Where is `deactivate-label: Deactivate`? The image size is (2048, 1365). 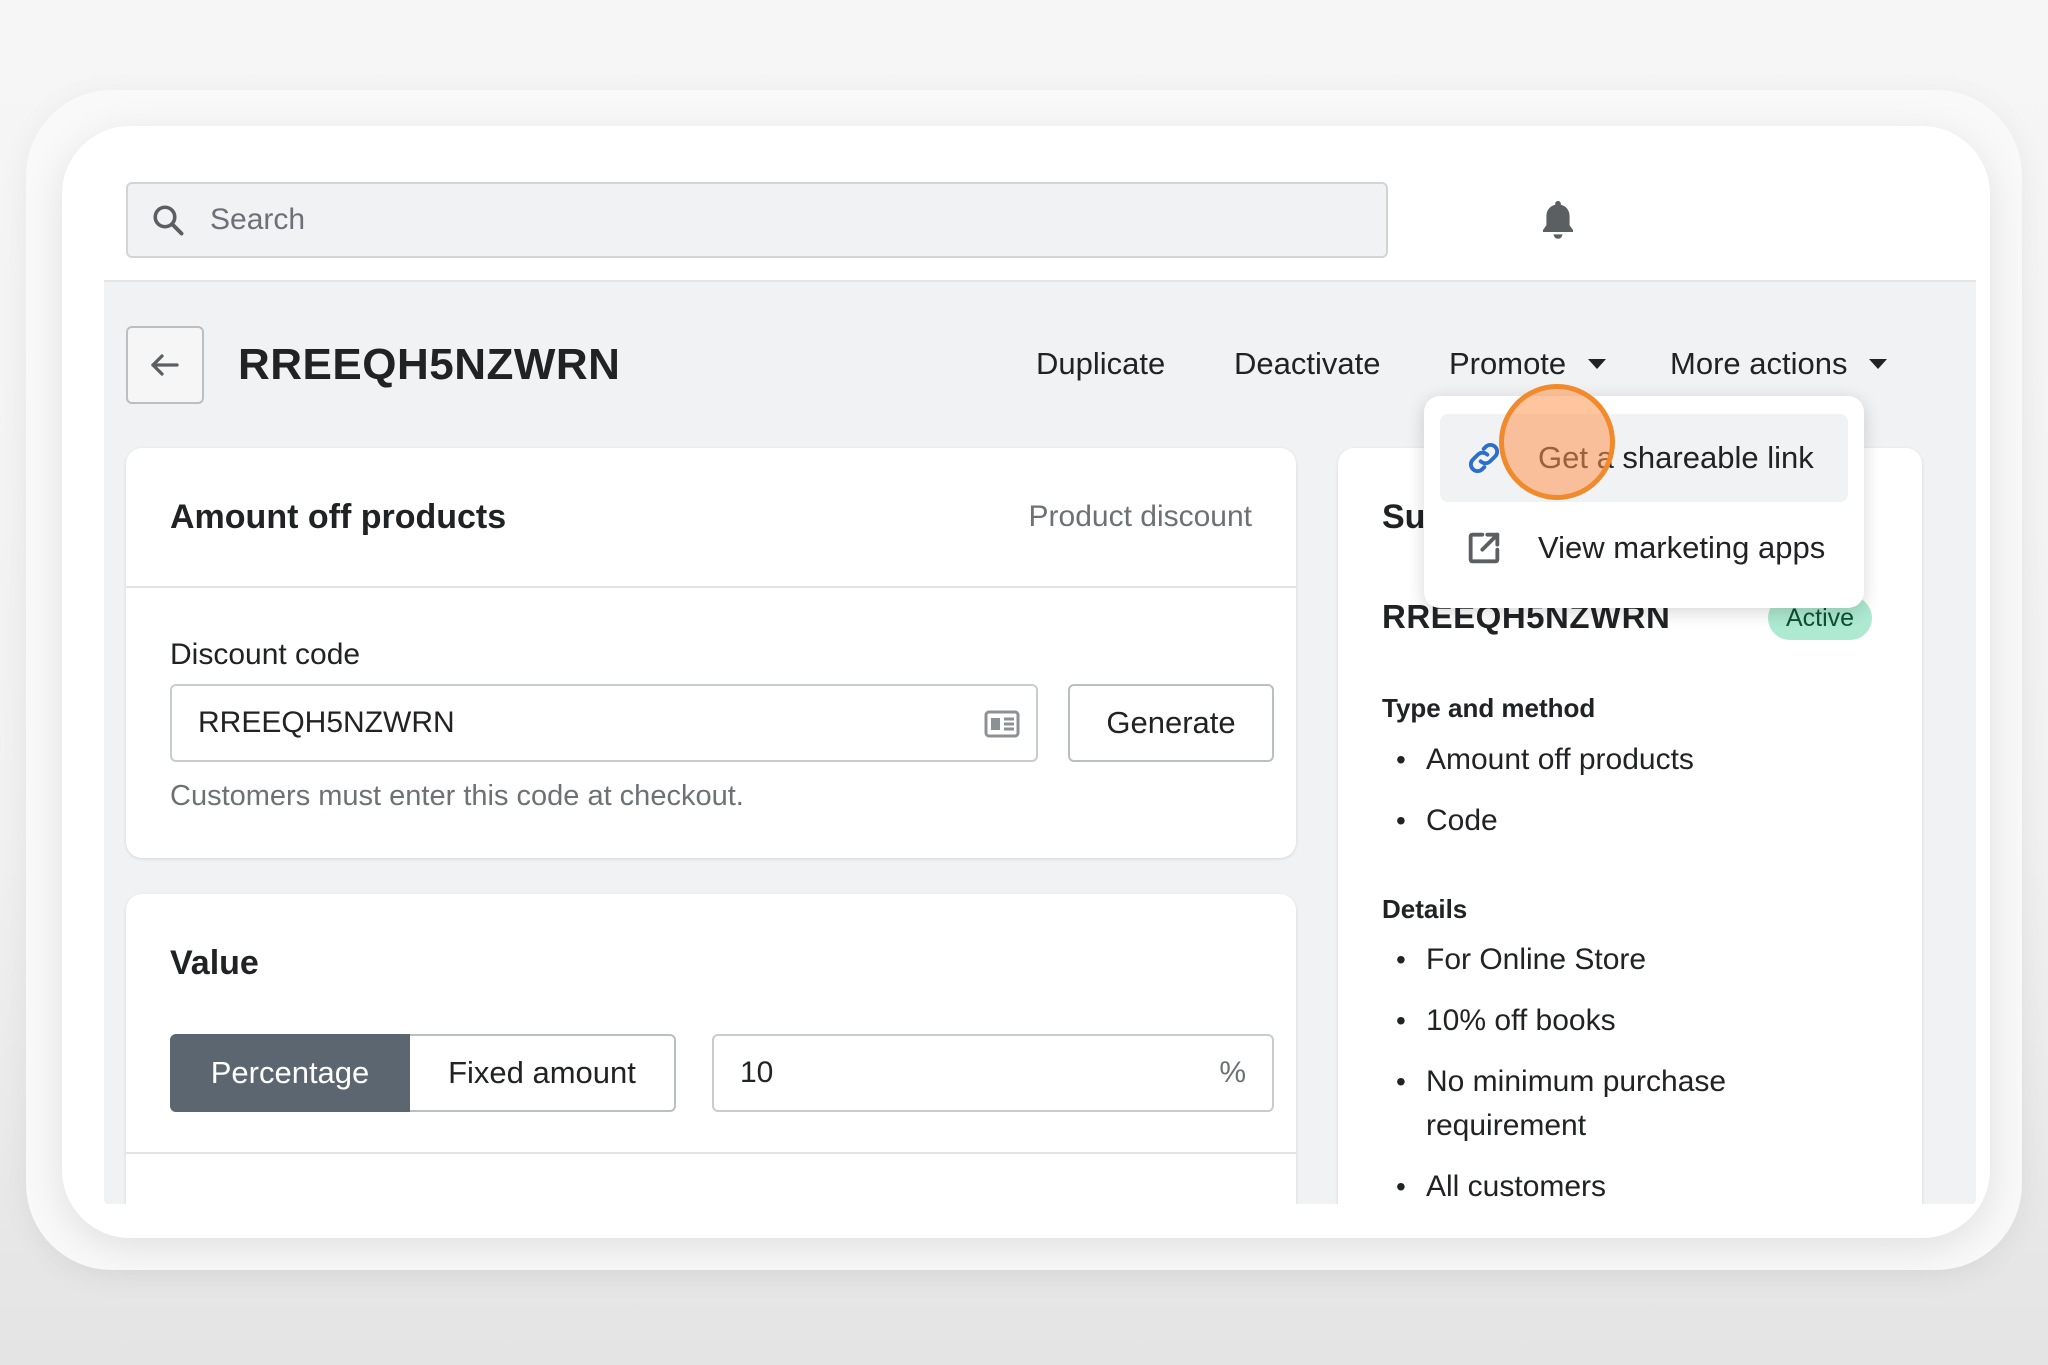
deactivate-label: Deactivate is located at coordinates (1307, 363).